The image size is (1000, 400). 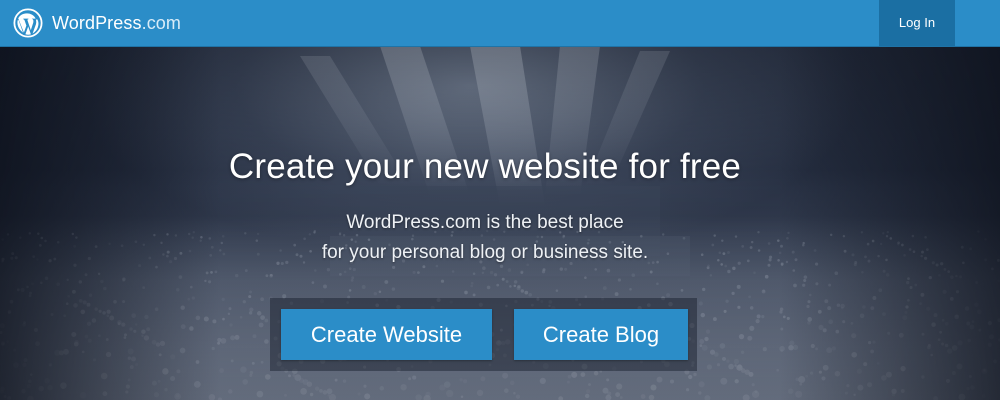 What do you see at coordinates (386, 334) in the screenshot?
I see `create-website-button: Create Website` at bounding box center [386, 334].